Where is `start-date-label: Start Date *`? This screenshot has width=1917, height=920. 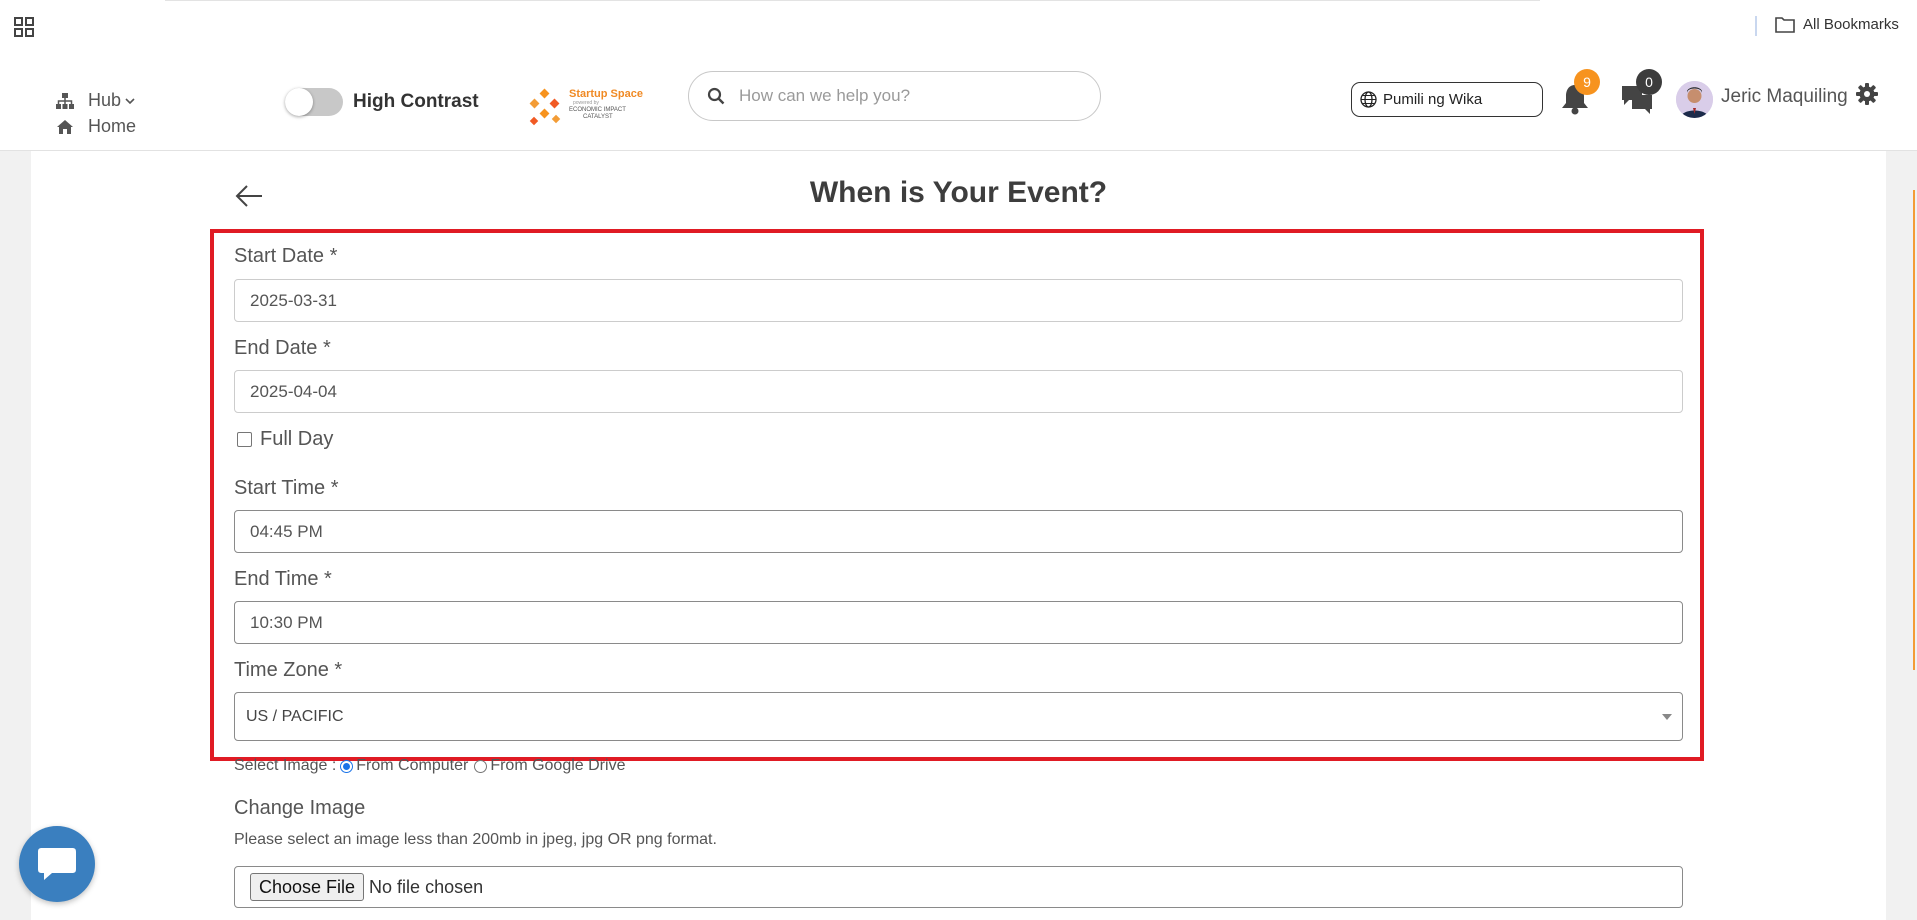
start-date-label: Start Date * is located at coordinates (286, 256).